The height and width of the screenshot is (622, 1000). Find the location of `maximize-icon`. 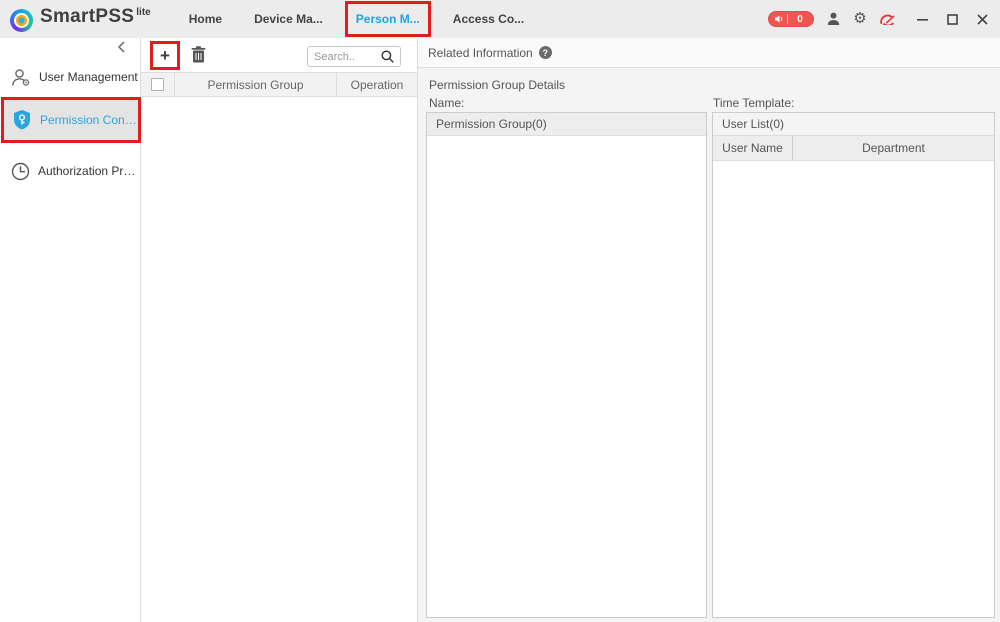

maximize-icon is located at coordinates (952, 19).